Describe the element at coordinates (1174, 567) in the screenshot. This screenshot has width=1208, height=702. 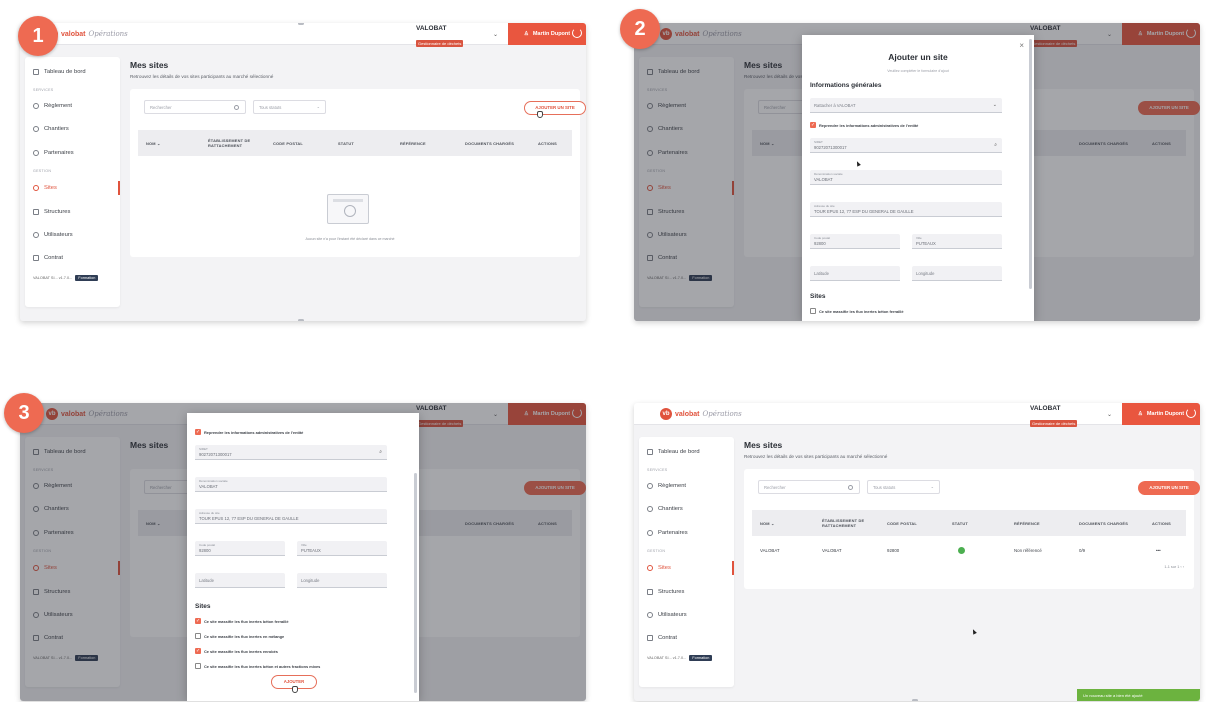
I see `pagination: 1-1 sur 1 ‹ ›` at that location.